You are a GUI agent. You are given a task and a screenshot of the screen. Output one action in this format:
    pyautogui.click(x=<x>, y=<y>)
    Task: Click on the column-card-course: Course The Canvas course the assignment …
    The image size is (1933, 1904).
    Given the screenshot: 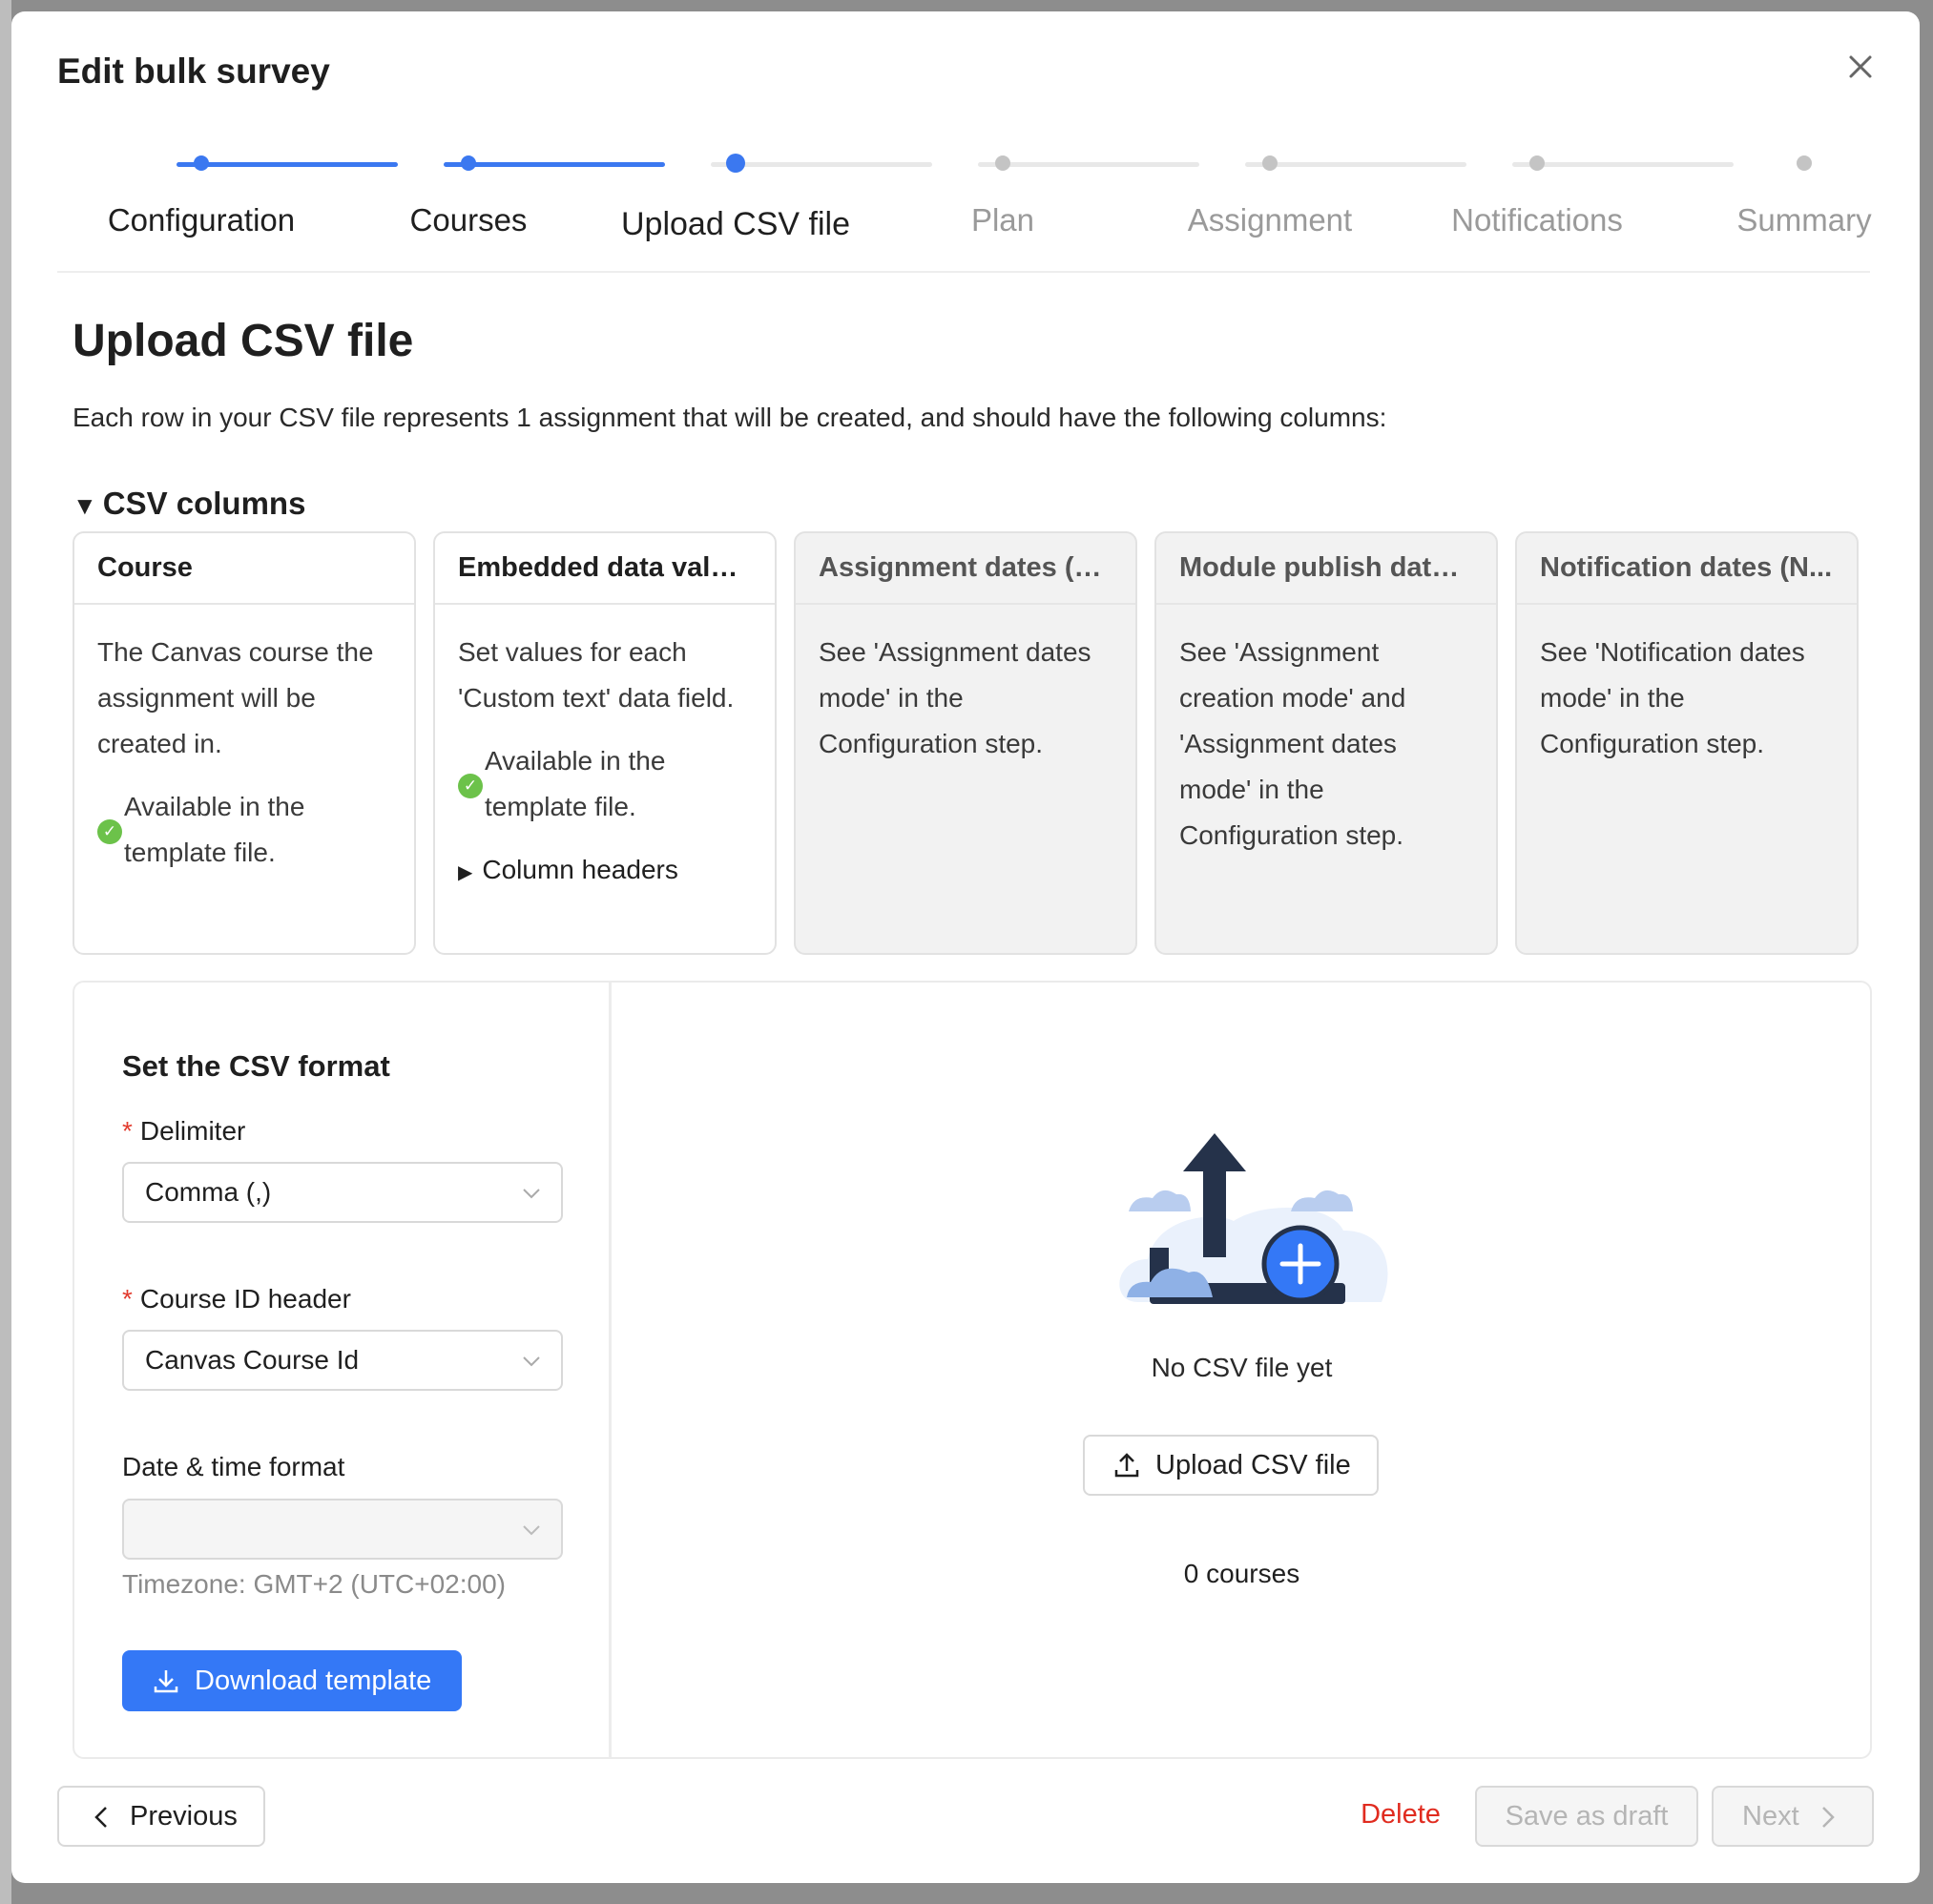 What is the action you would take?
    pyautogui.click(x=245, y=743)
    